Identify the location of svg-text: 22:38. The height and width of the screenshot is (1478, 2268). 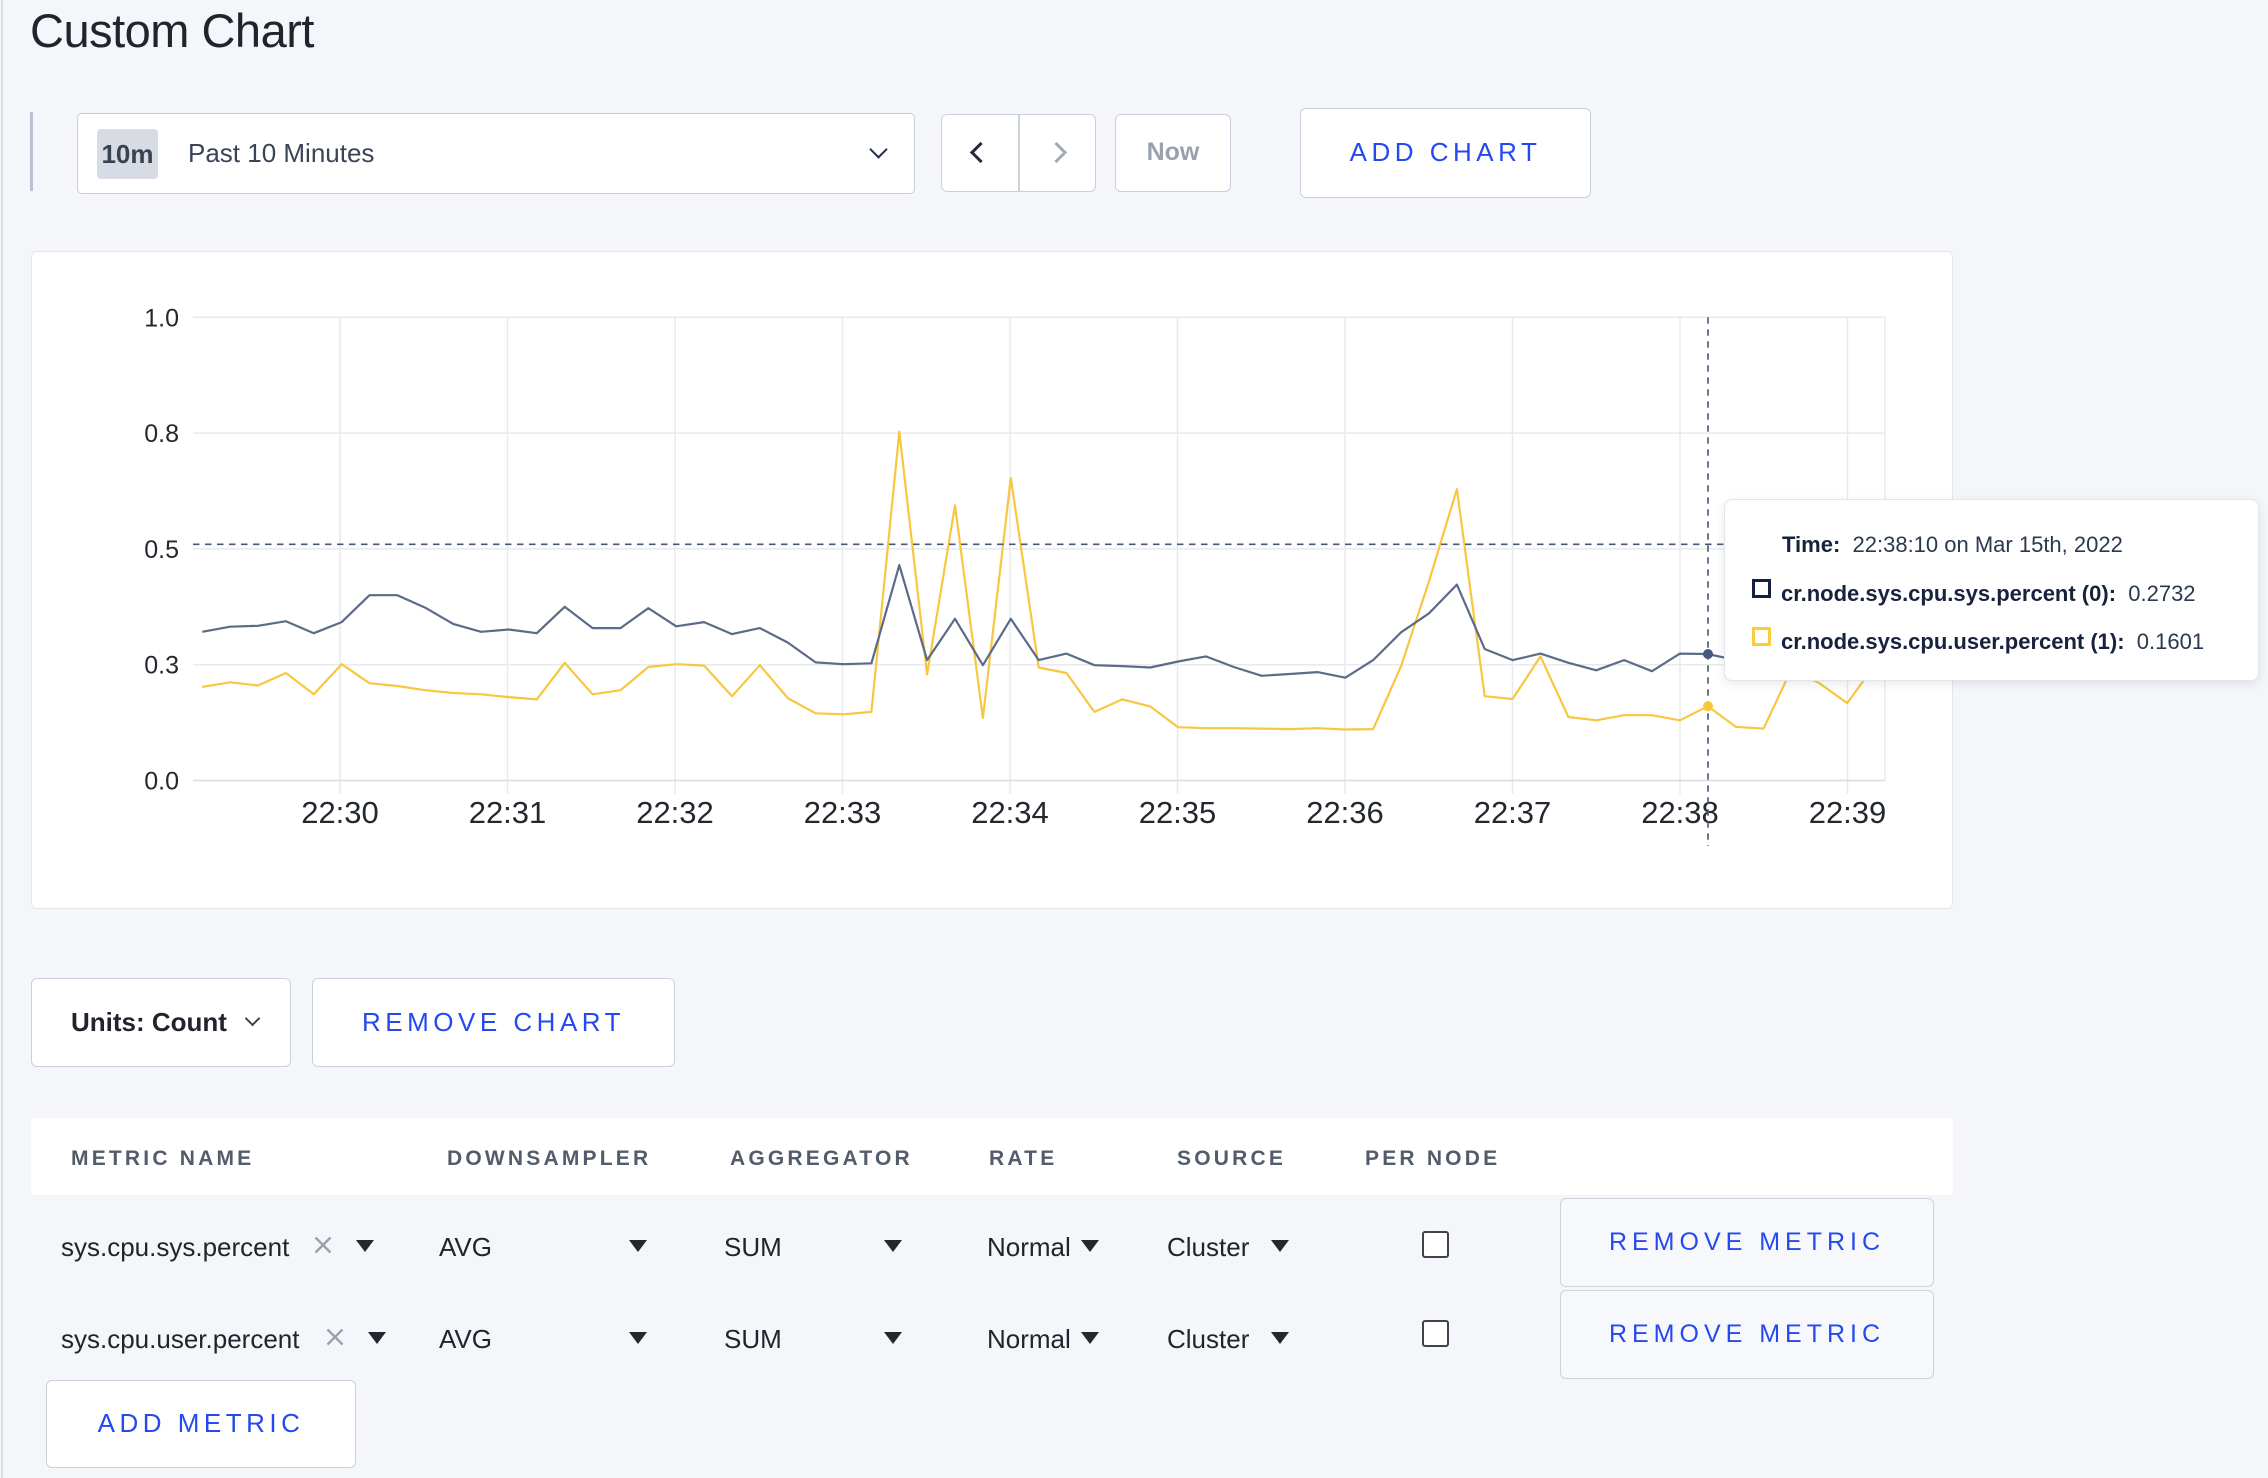
(1680, 812).